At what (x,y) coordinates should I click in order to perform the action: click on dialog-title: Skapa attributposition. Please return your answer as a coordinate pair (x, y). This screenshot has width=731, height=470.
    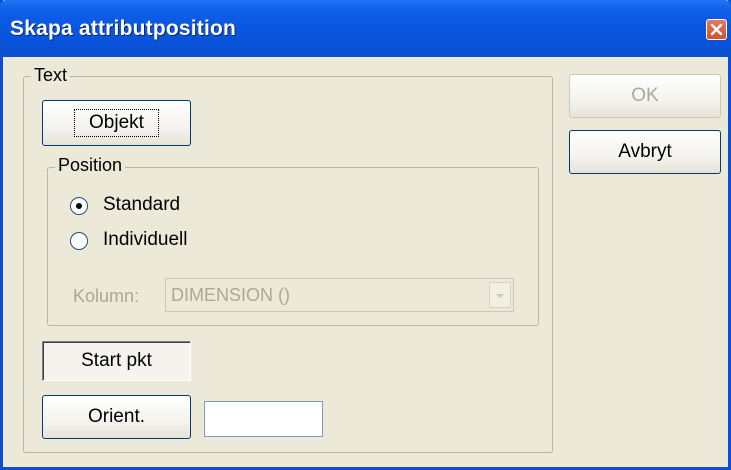
    Looking at the image, I should click on (123, 28).